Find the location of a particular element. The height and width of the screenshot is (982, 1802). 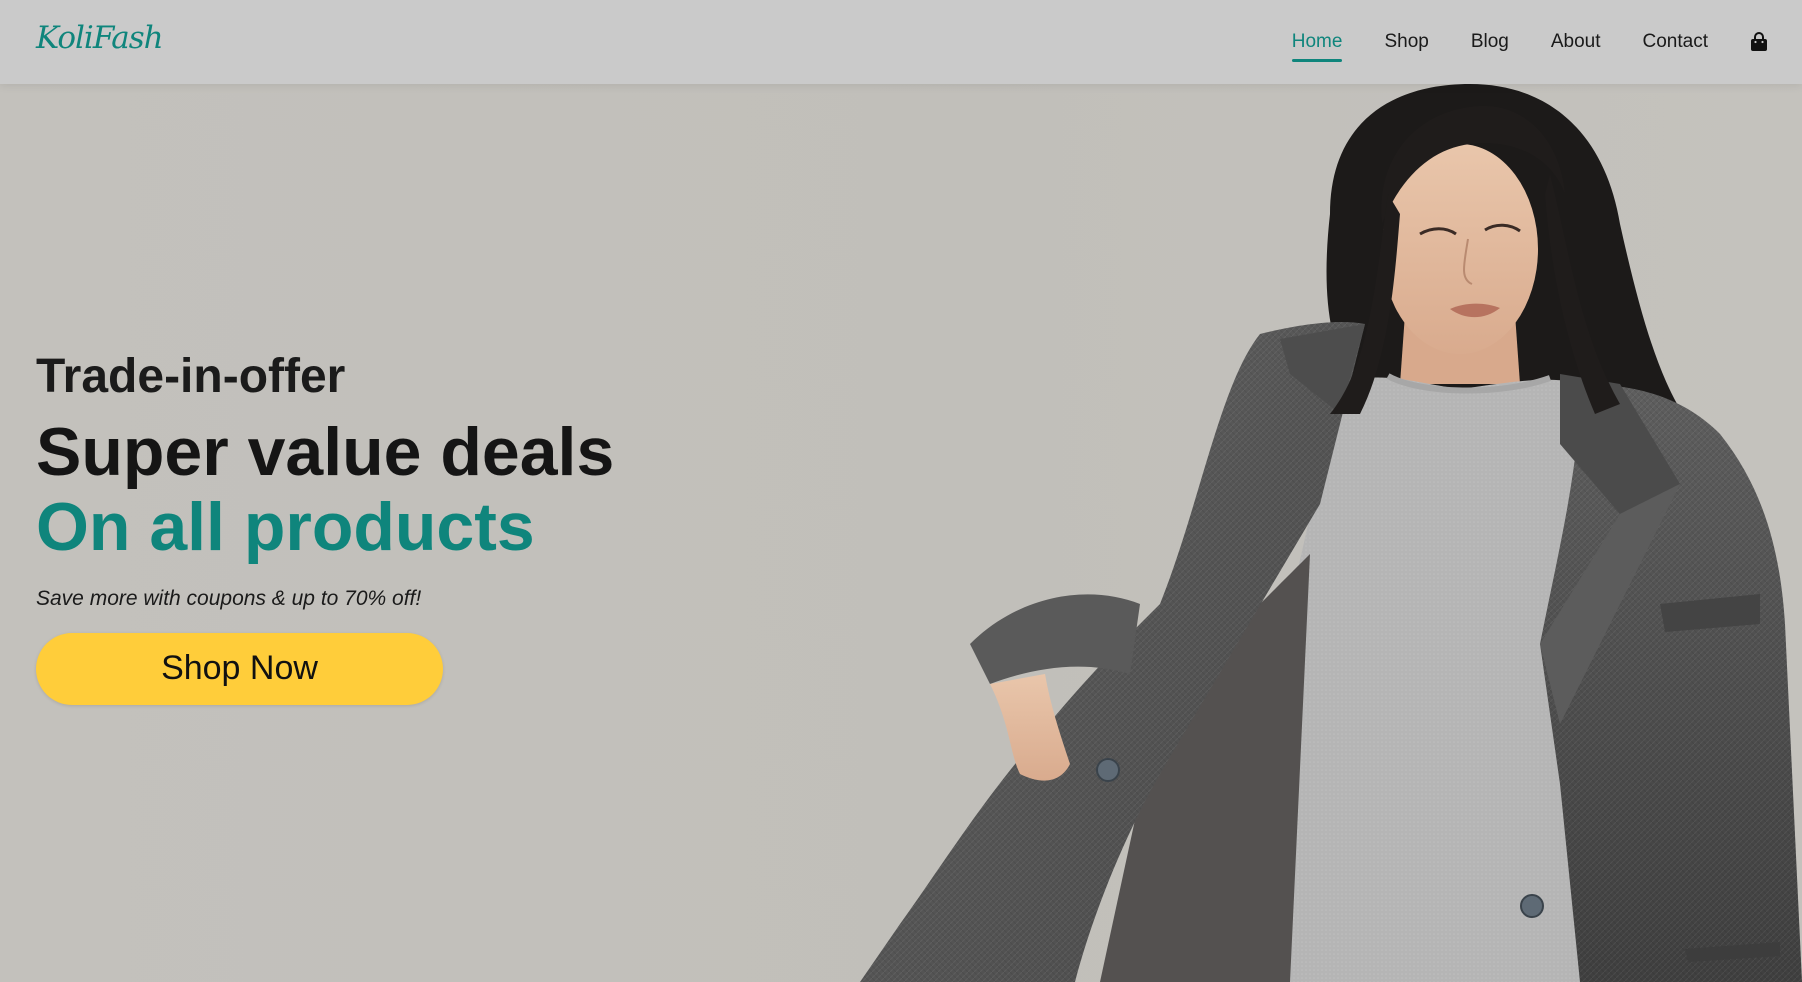

nav-item-about: About is located at coordinates (1576, 42).